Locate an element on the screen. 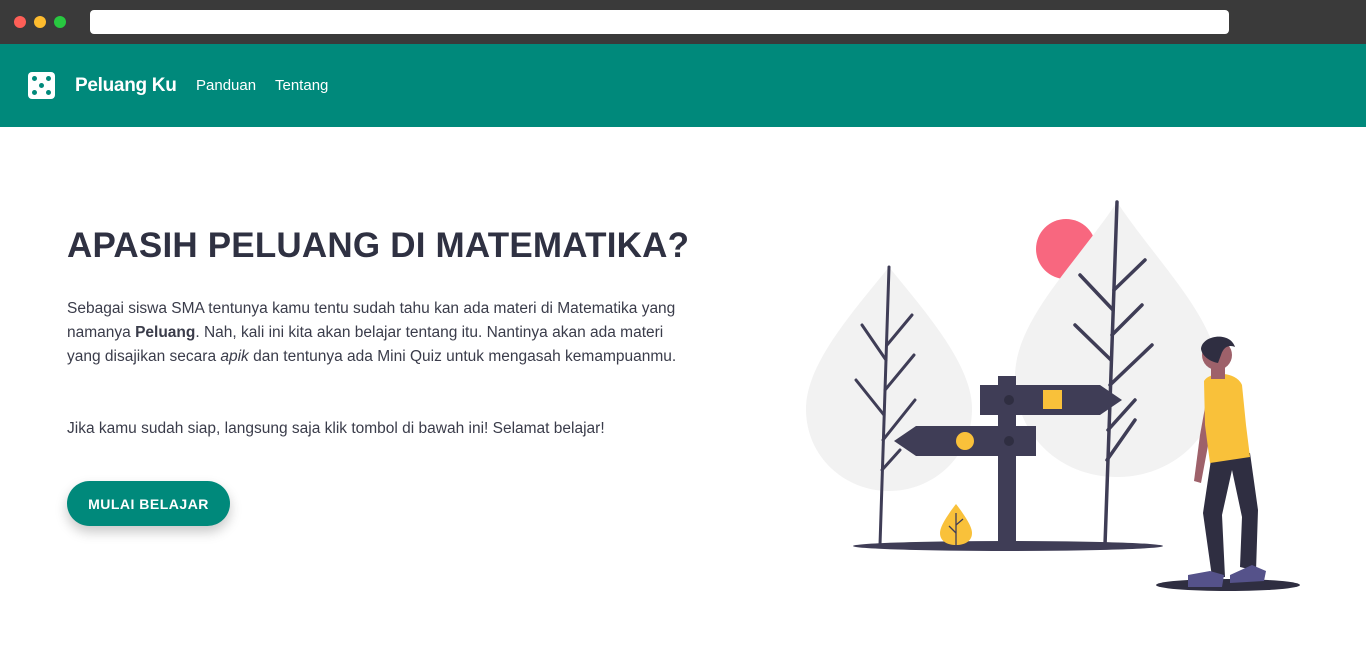 Image resolution: width=1366 pixels, height=669 pixels. left-sign-circle is located at coordinates (965, 441).